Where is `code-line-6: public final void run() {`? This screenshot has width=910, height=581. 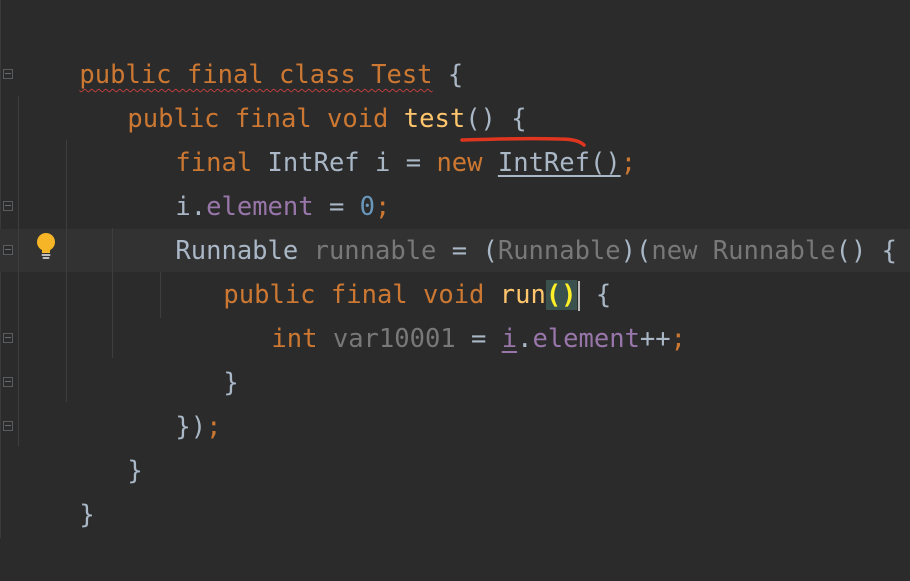
code-line-6: public final void run() { is located at coordinates (386, 270).